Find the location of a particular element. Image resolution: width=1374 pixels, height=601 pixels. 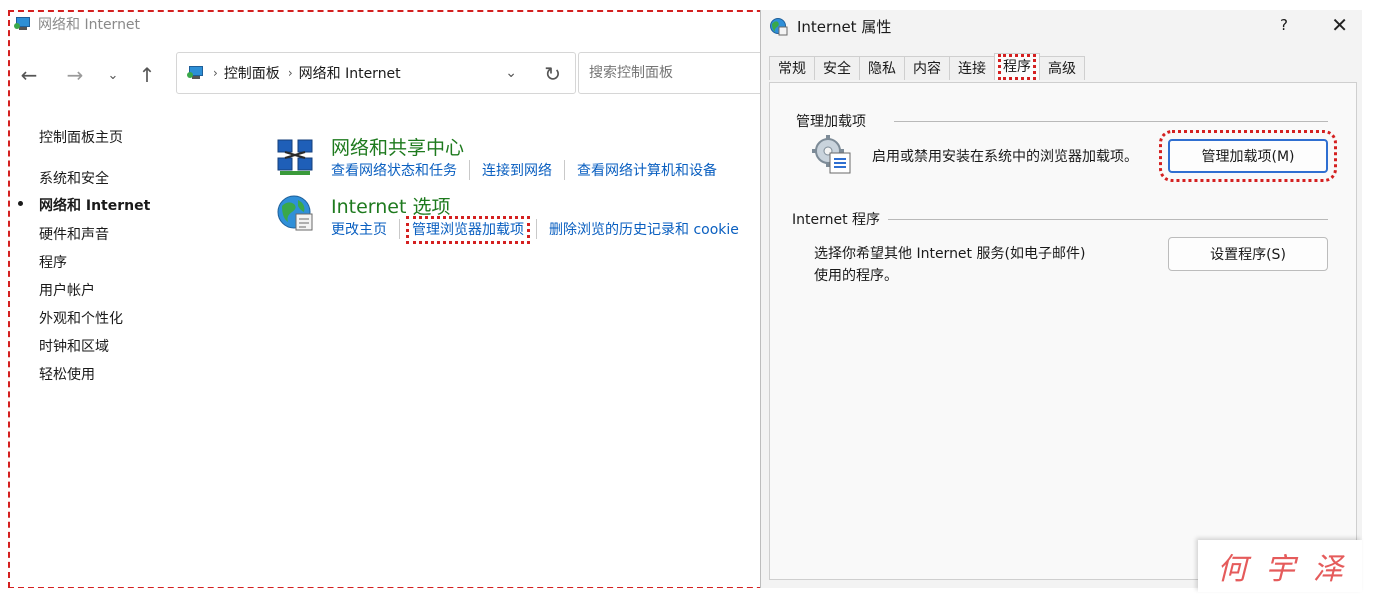

dialog-title-bar: Internet 属性 is located at coordinates (830, 26).